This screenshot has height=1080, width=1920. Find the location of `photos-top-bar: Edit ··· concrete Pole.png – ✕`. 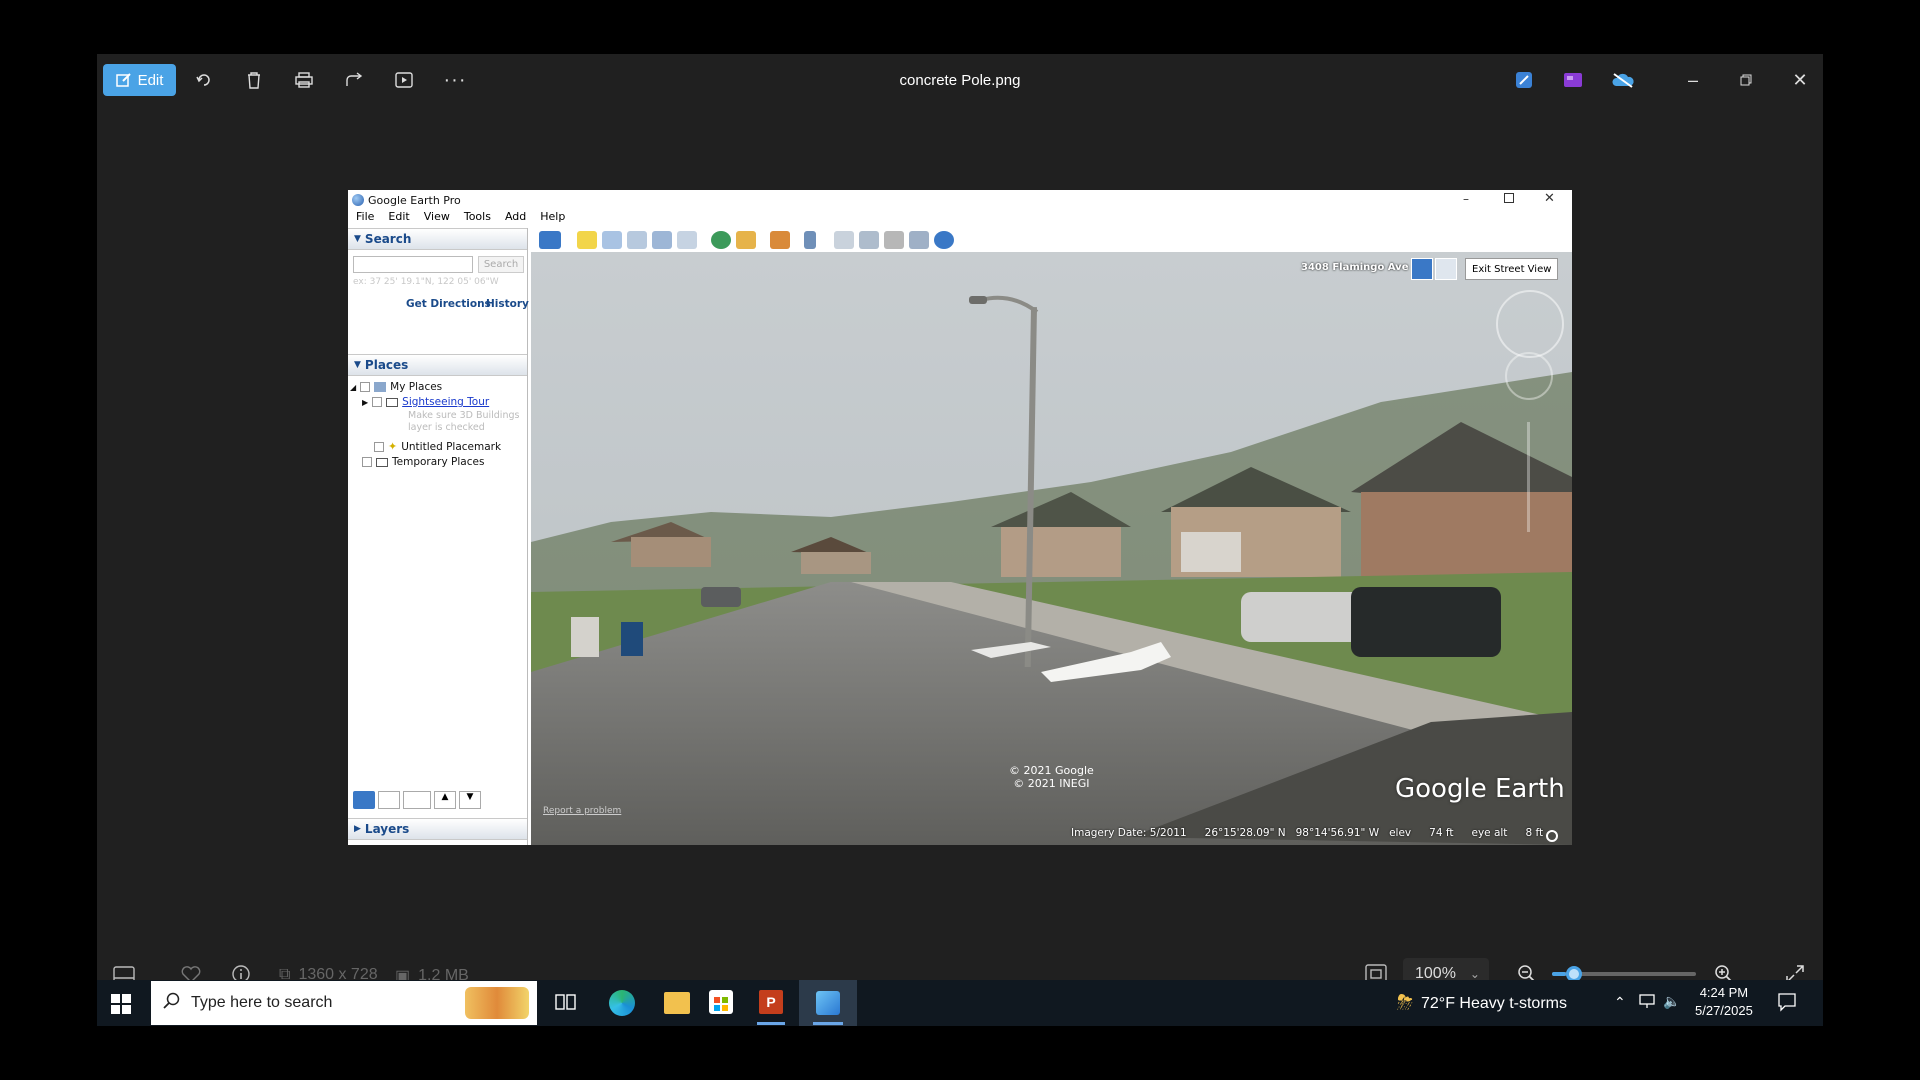

photos-top-bar: Edit ··· concrete Pole.png – ✕ is located at coordinates (960, 81).